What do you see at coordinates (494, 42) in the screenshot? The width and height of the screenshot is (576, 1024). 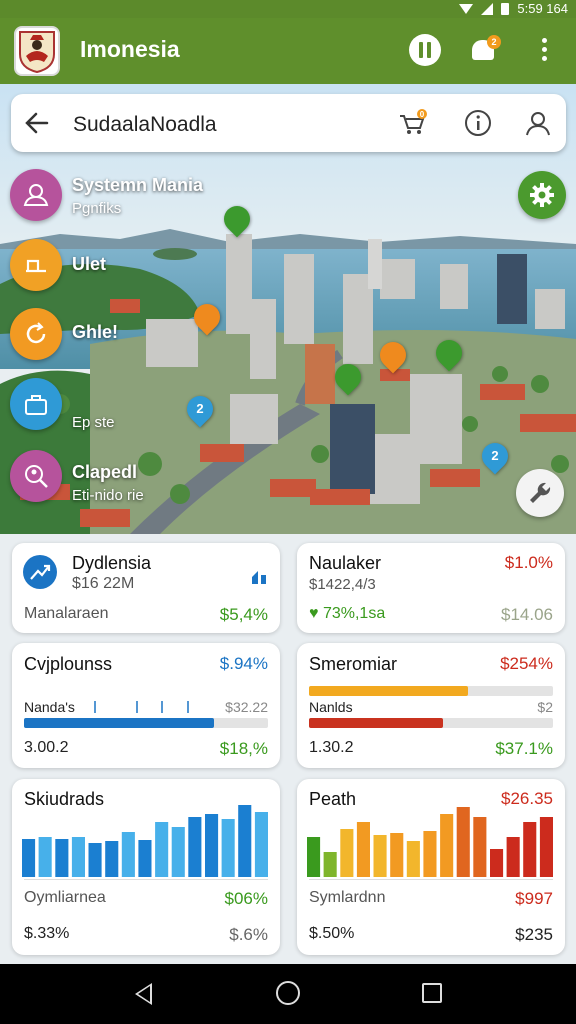 I see `notification-badge: 2` at bounding box center [494, 42].